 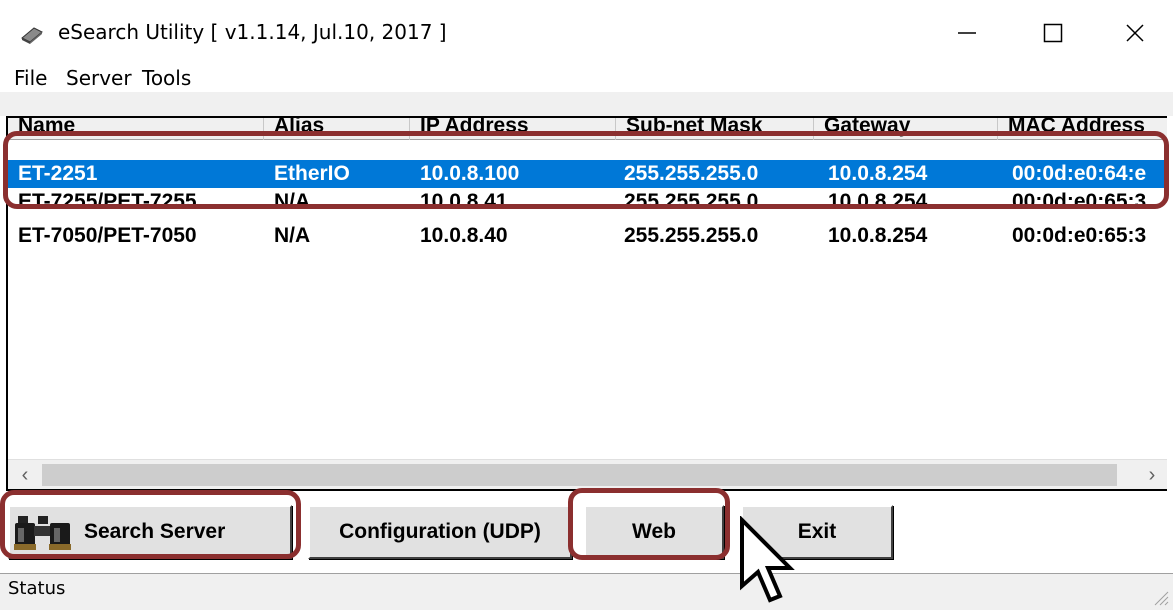 I want to click on cell-mac: 00:0d:e0:64:e, so click(x=1079, y=173).